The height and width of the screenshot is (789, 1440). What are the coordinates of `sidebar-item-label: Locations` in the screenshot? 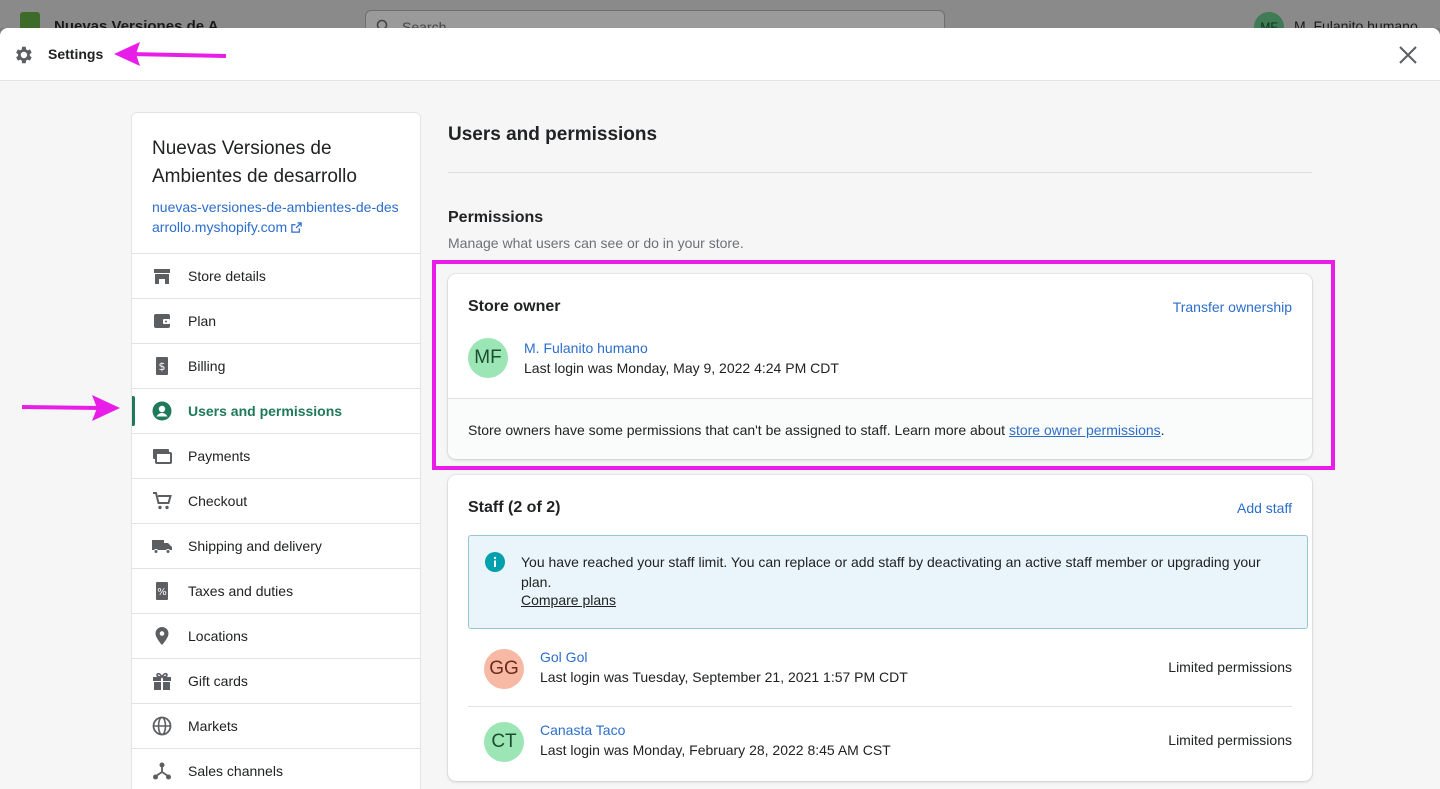 It's located at (218, 636).